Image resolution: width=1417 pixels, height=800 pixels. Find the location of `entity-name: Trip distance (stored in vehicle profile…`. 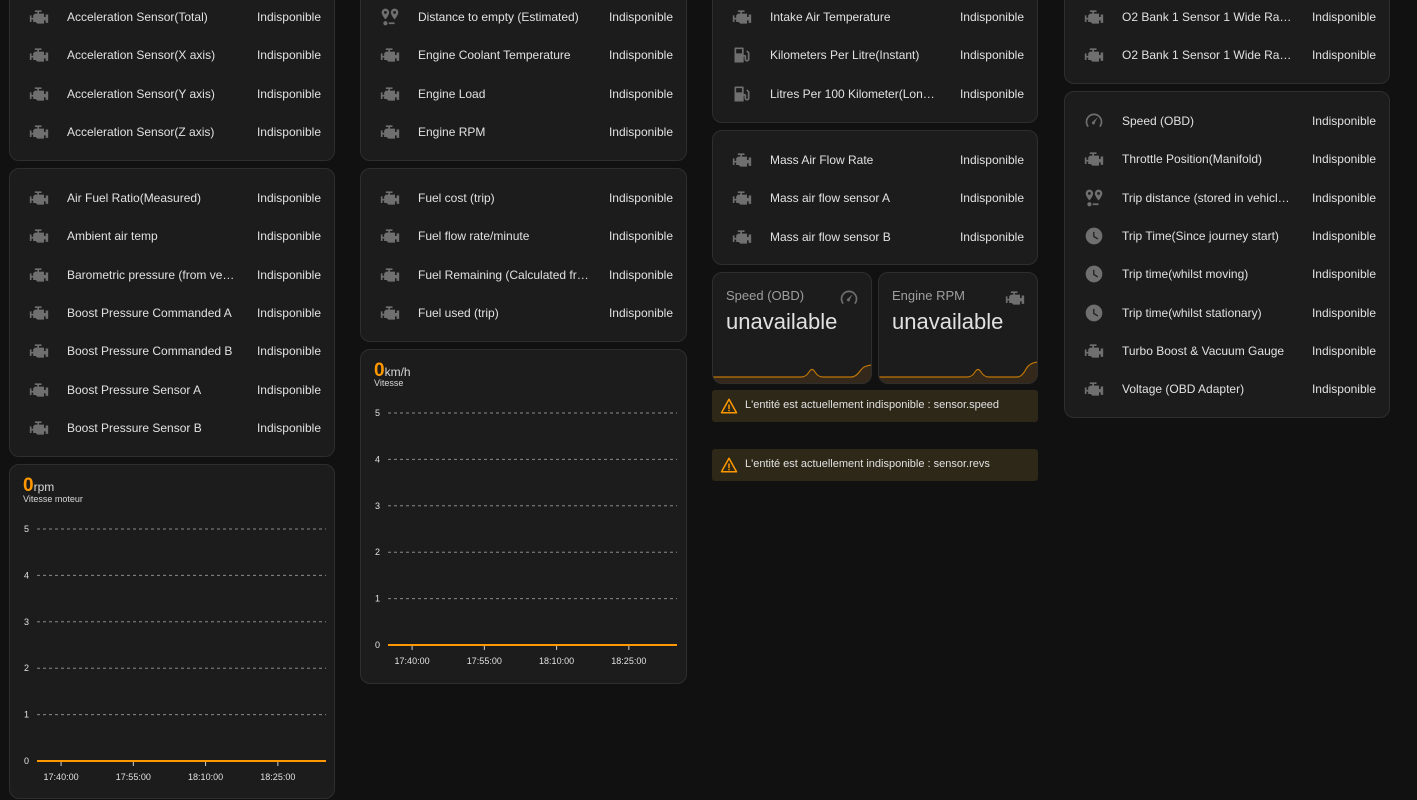

entity-name: Trip distance (stored in vehicle profile… is located at coordinates (1207, 198).